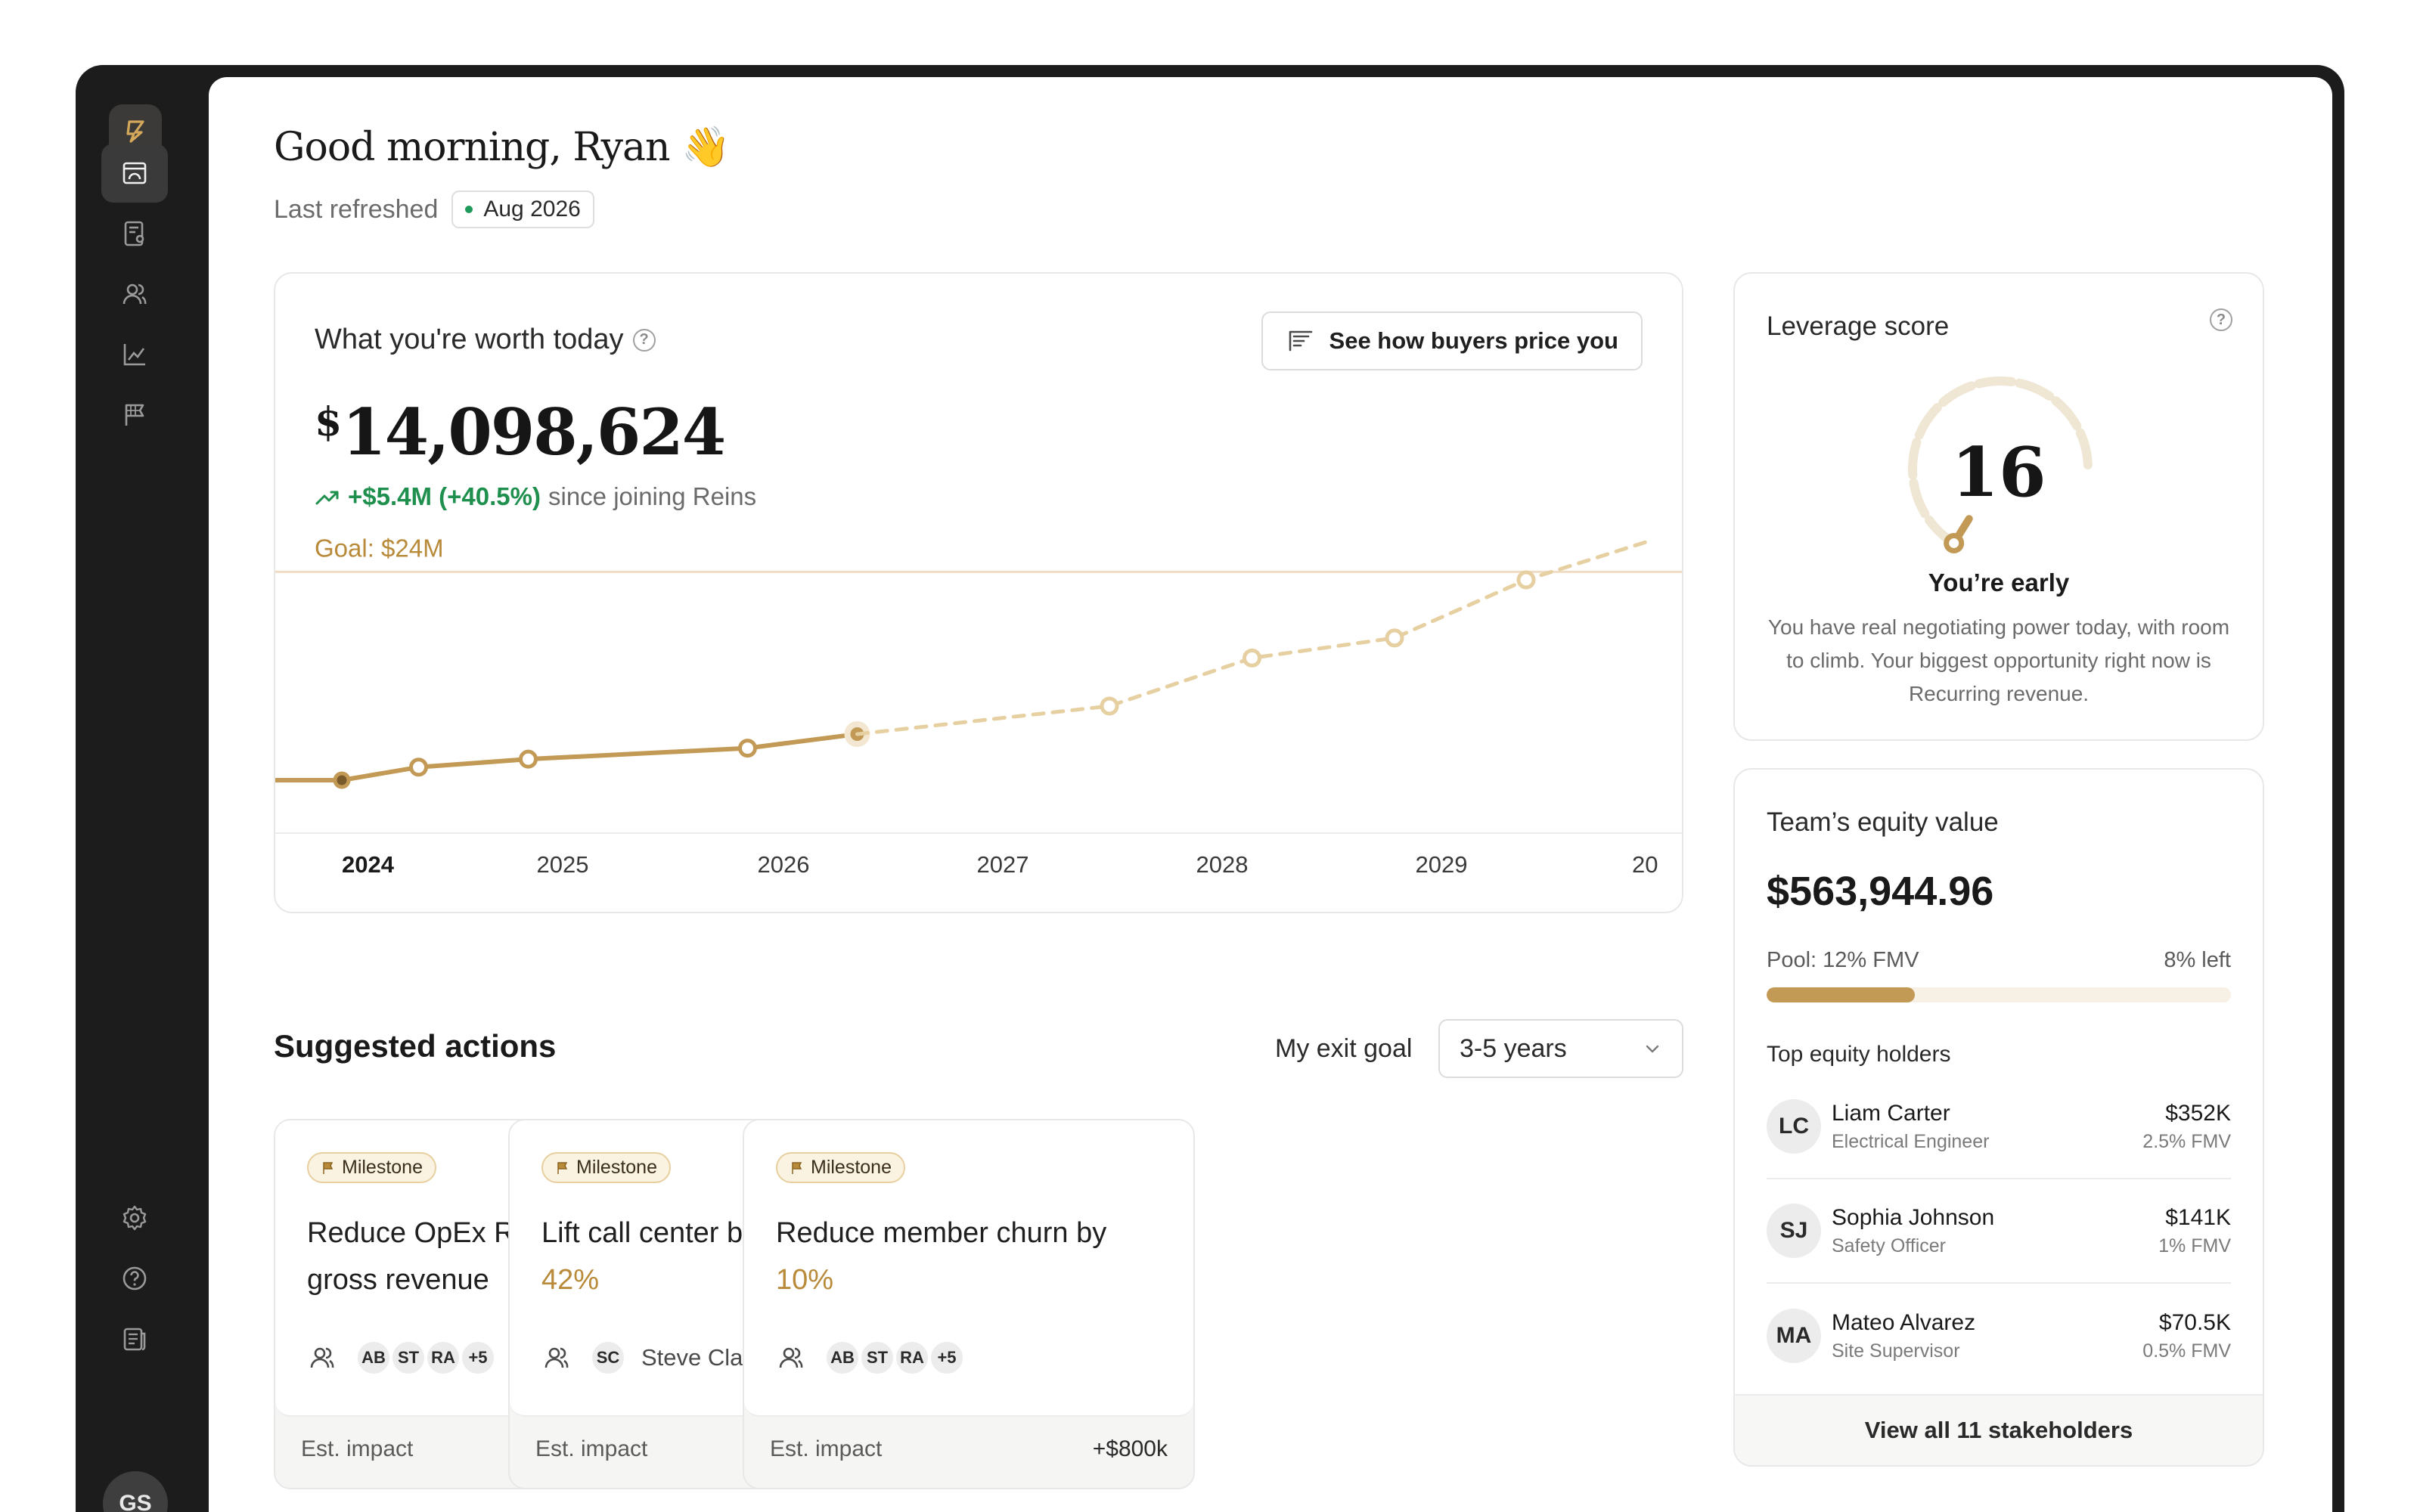 The image size is (2420, 1512). What do you see at coordinates (1999, 1429) in the screenshot?
I see `view-all-stakeholders-button: View all 11 stakeholders` at bounding box center [1999, 1429].